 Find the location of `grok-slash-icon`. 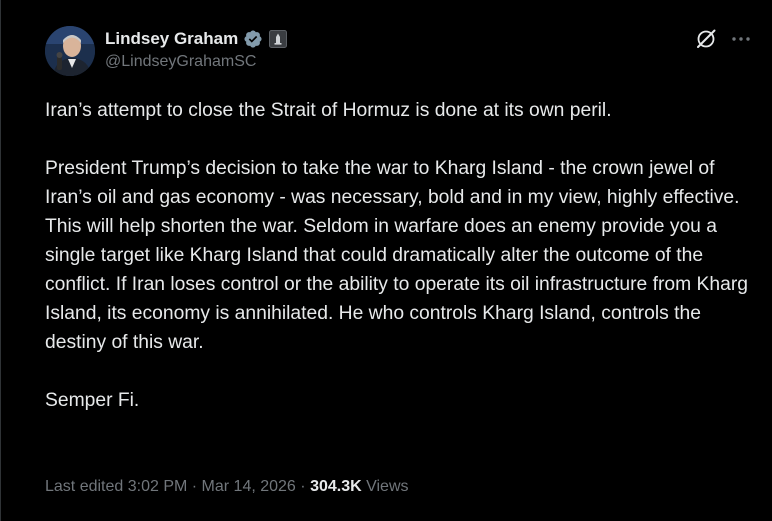

grok-slash-icon is located at coordinates (706, 38).